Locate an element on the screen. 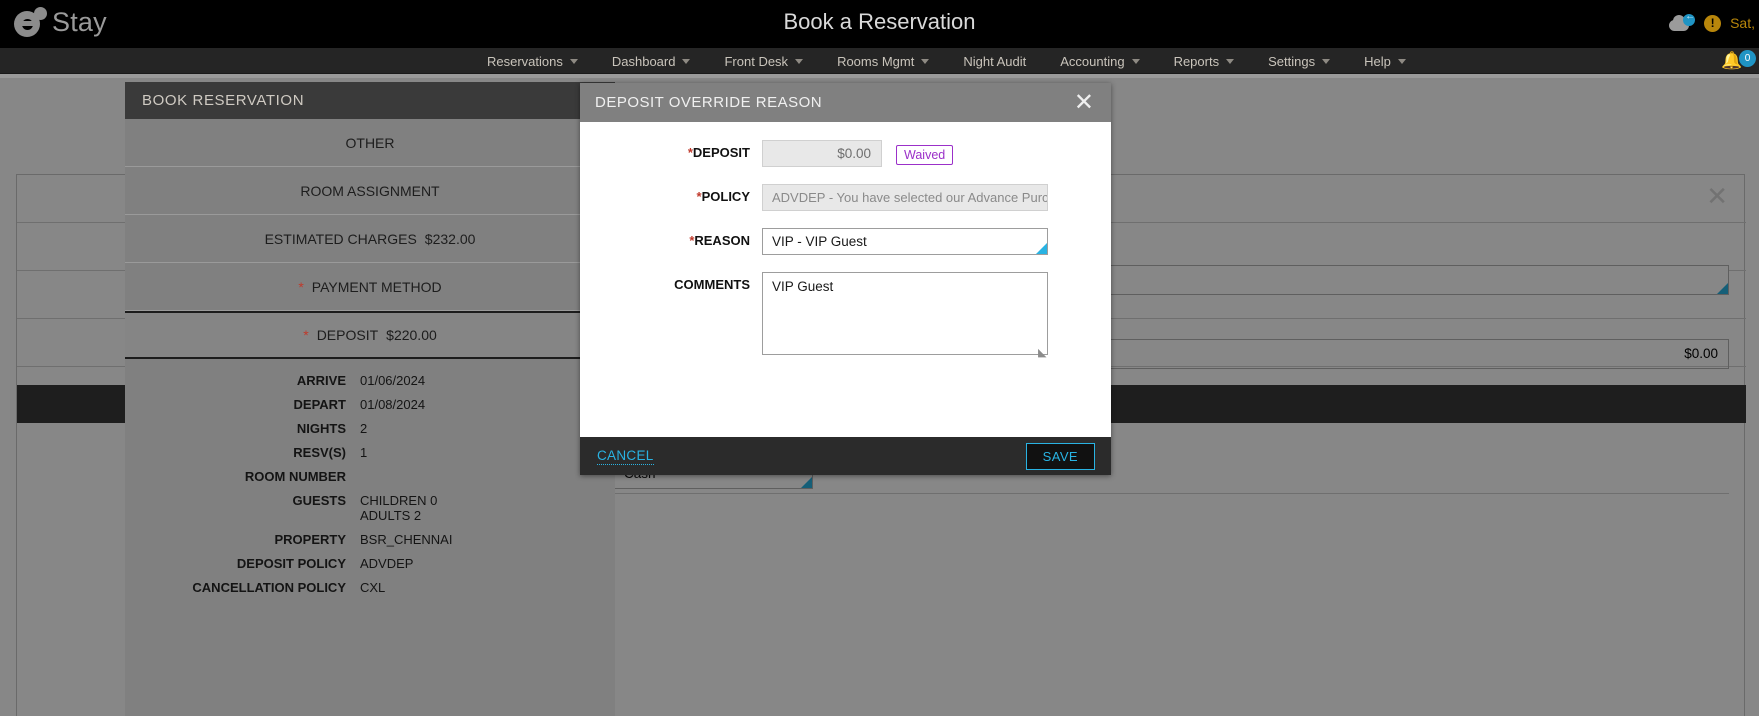 This screenshot has width=1759, height=716. nav-item-reservations: Reservations is located at coordinates (532, 61).